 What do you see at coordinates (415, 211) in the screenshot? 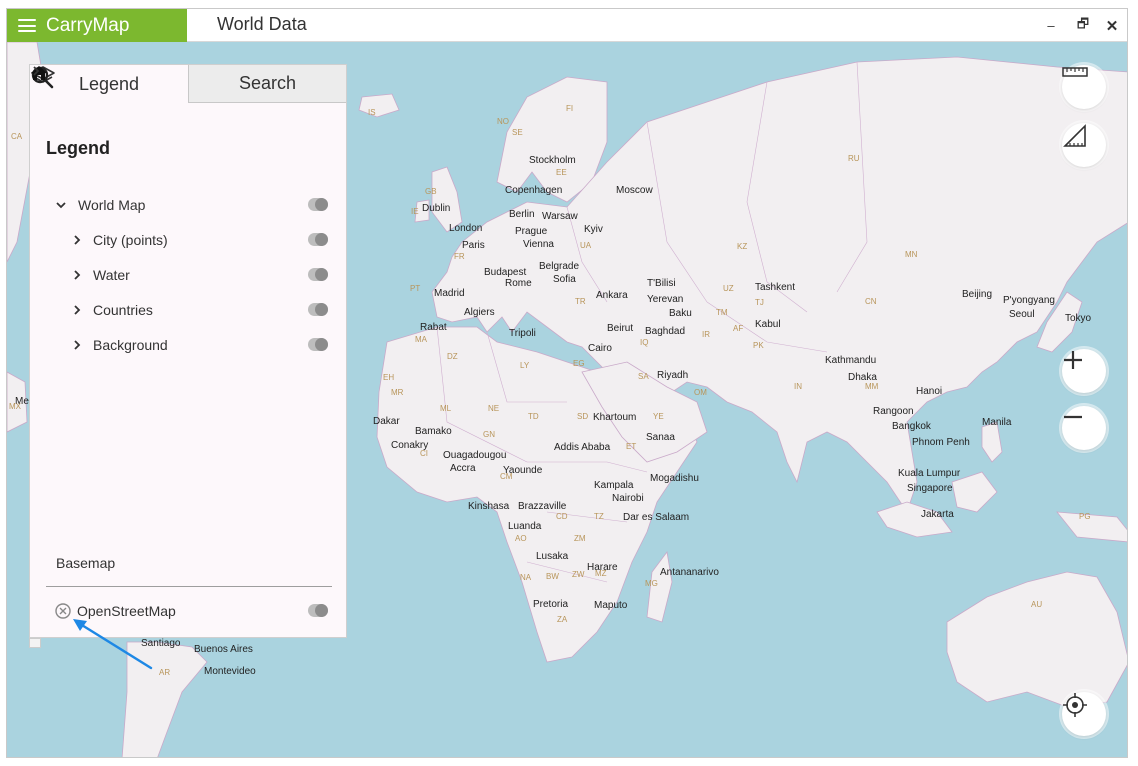
I see `map-label-country: IE` at bounding box center [415, 211].